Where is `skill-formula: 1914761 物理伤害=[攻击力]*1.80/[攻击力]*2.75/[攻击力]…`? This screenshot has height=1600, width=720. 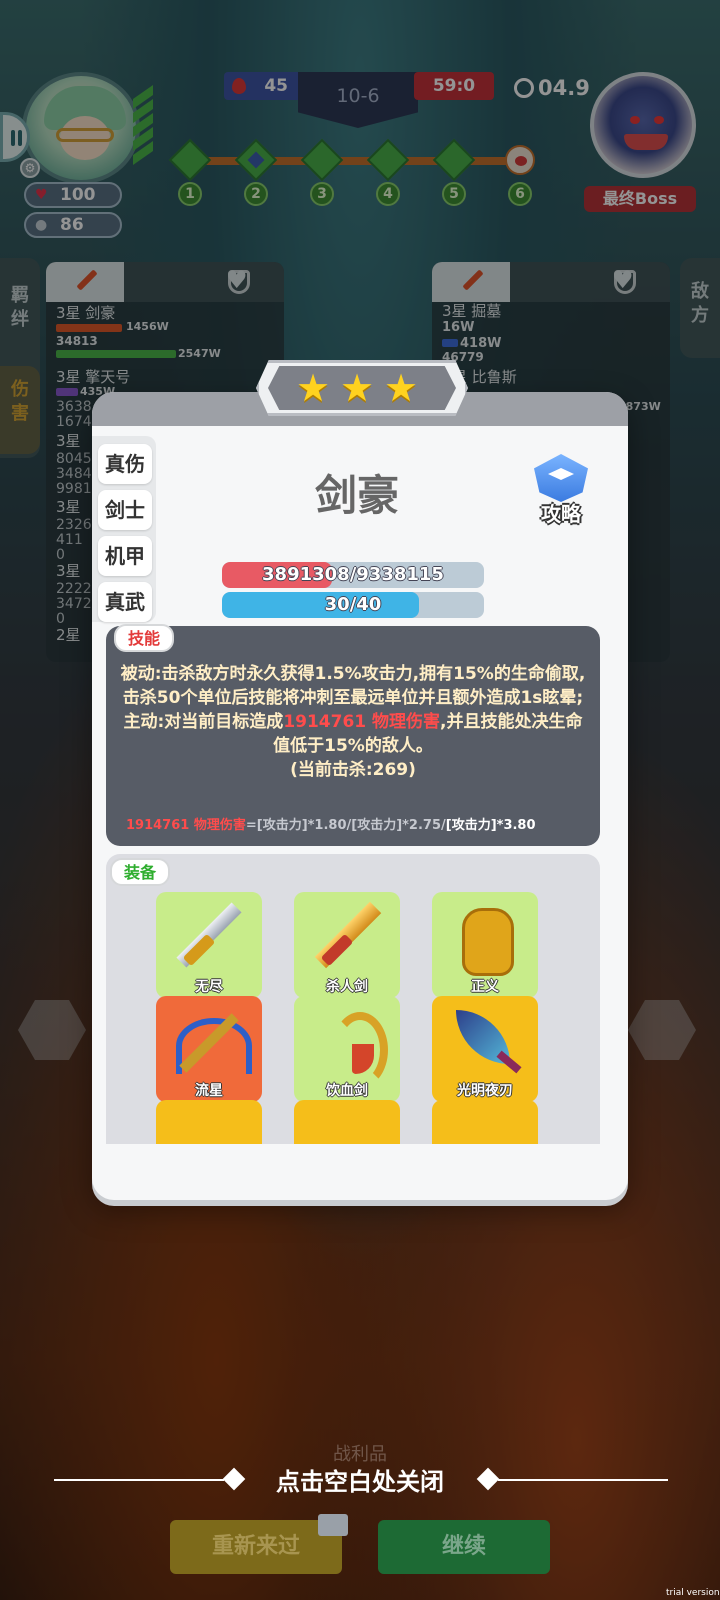 skill-formula: 1914761 物理伤害=[攻击力]*1.80/[攻击力]*2.75/[攻击力]… is located at coordinates (359, 823).